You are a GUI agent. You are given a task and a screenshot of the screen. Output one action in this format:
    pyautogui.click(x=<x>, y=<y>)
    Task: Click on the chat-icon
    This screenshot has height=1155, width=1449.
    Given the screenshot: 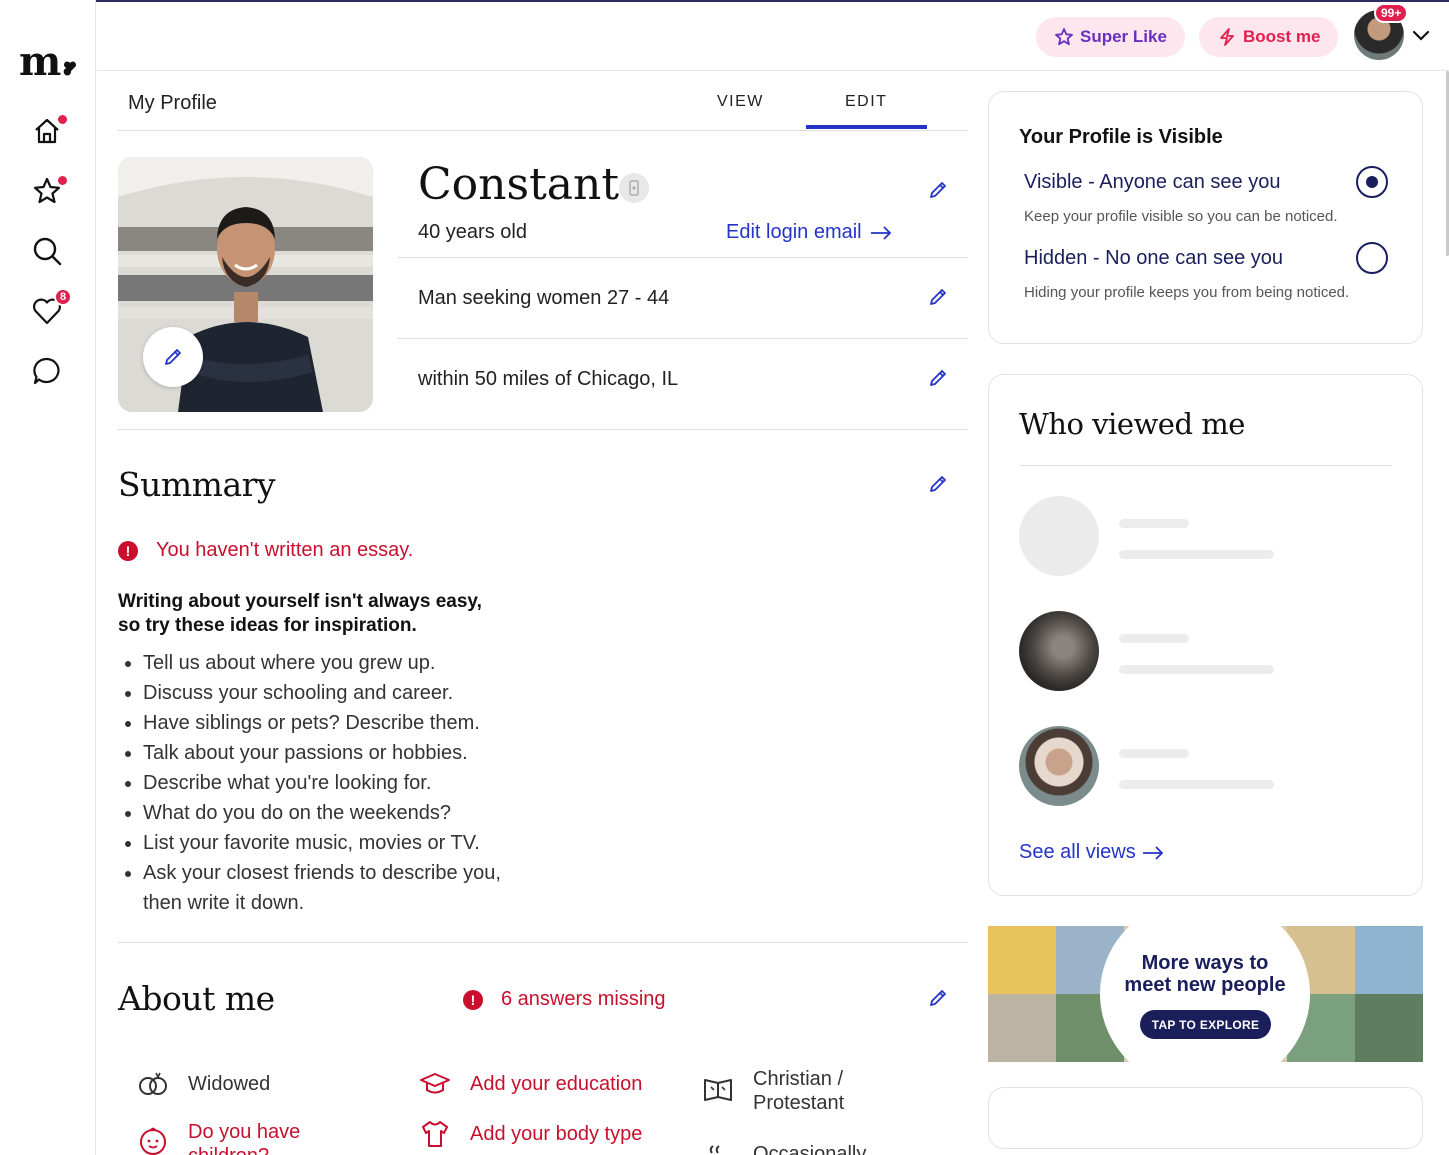 What is the action you would take?
    pyautogui.click(x=46, y=371)
    